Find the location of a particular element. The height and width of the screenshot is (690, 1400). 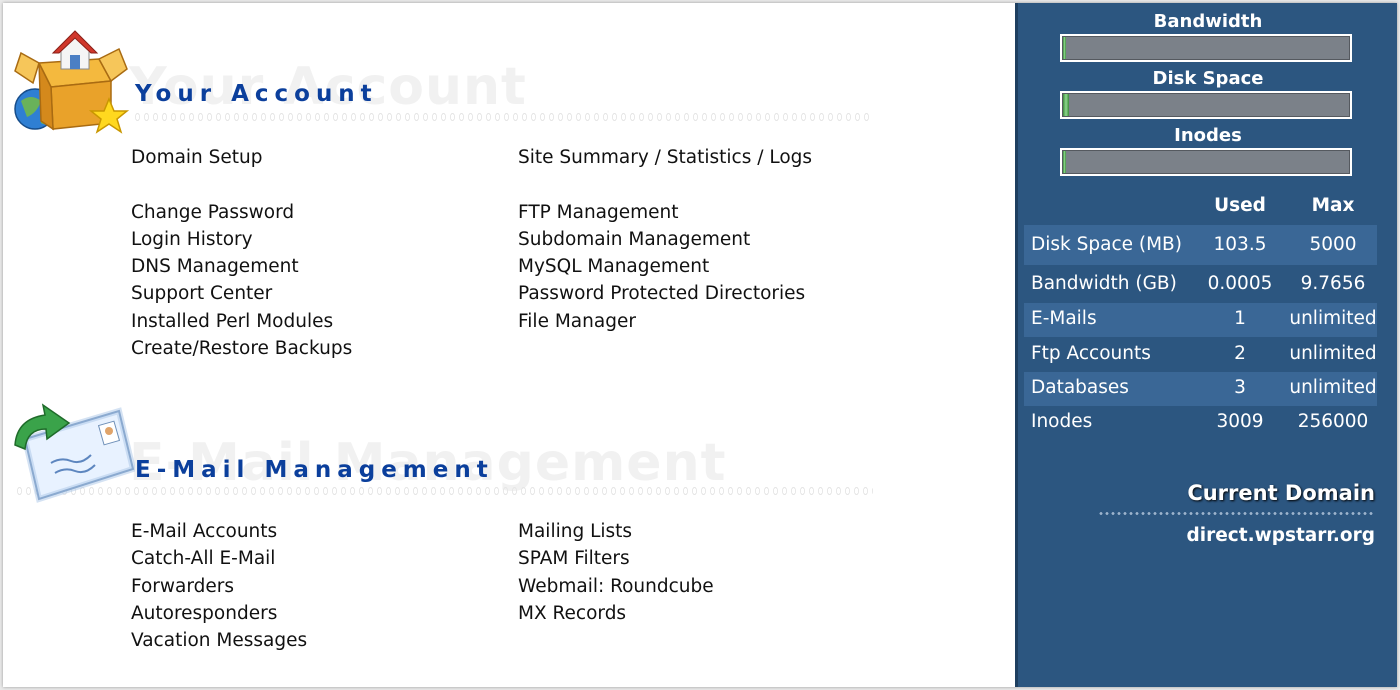

current-domain-value: direct.wpstarr.org is located at coordinates (1280, 535).